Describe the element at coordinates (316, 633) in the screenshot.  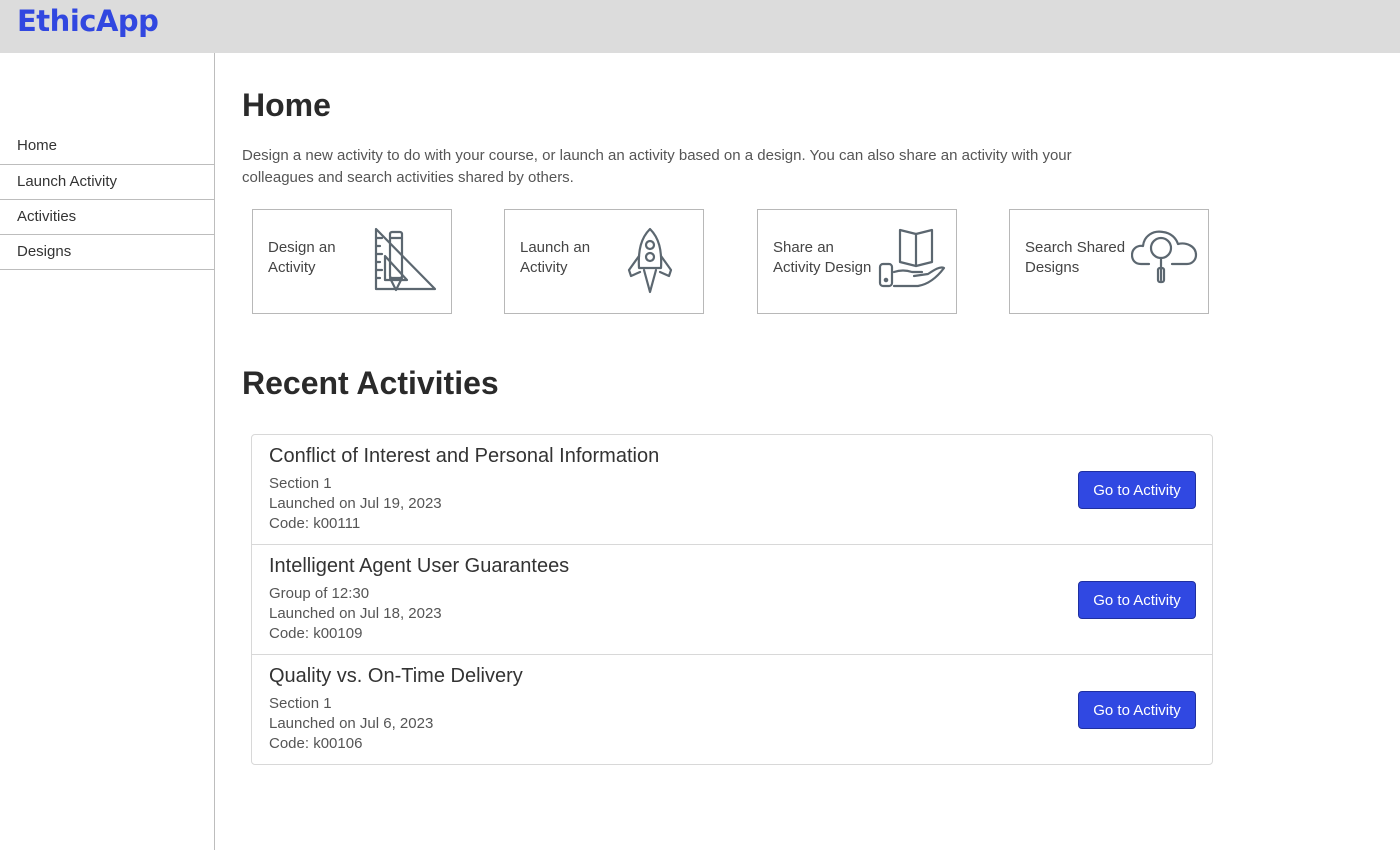
I see `activity-code: Code: k00109` at that location.